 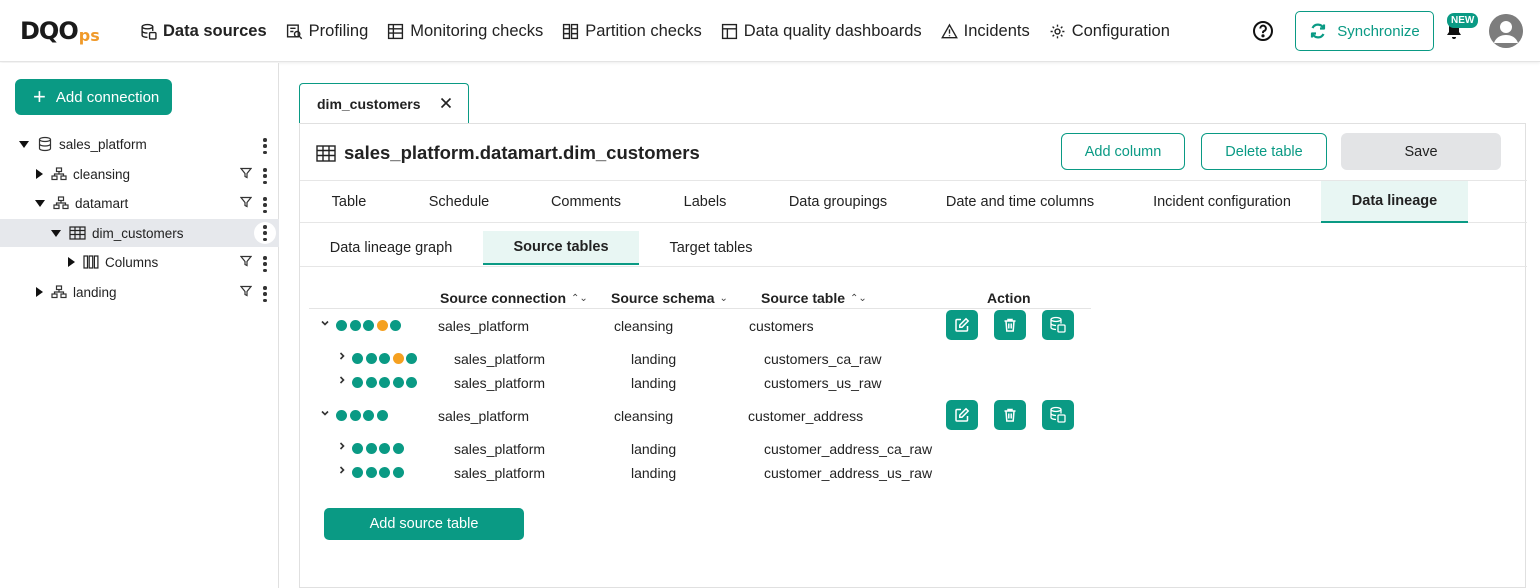 What do you see at coordinates (139, 262) in the screenshot?
I see `tree-item-columns: Columns` at bounding box center [139, 262].